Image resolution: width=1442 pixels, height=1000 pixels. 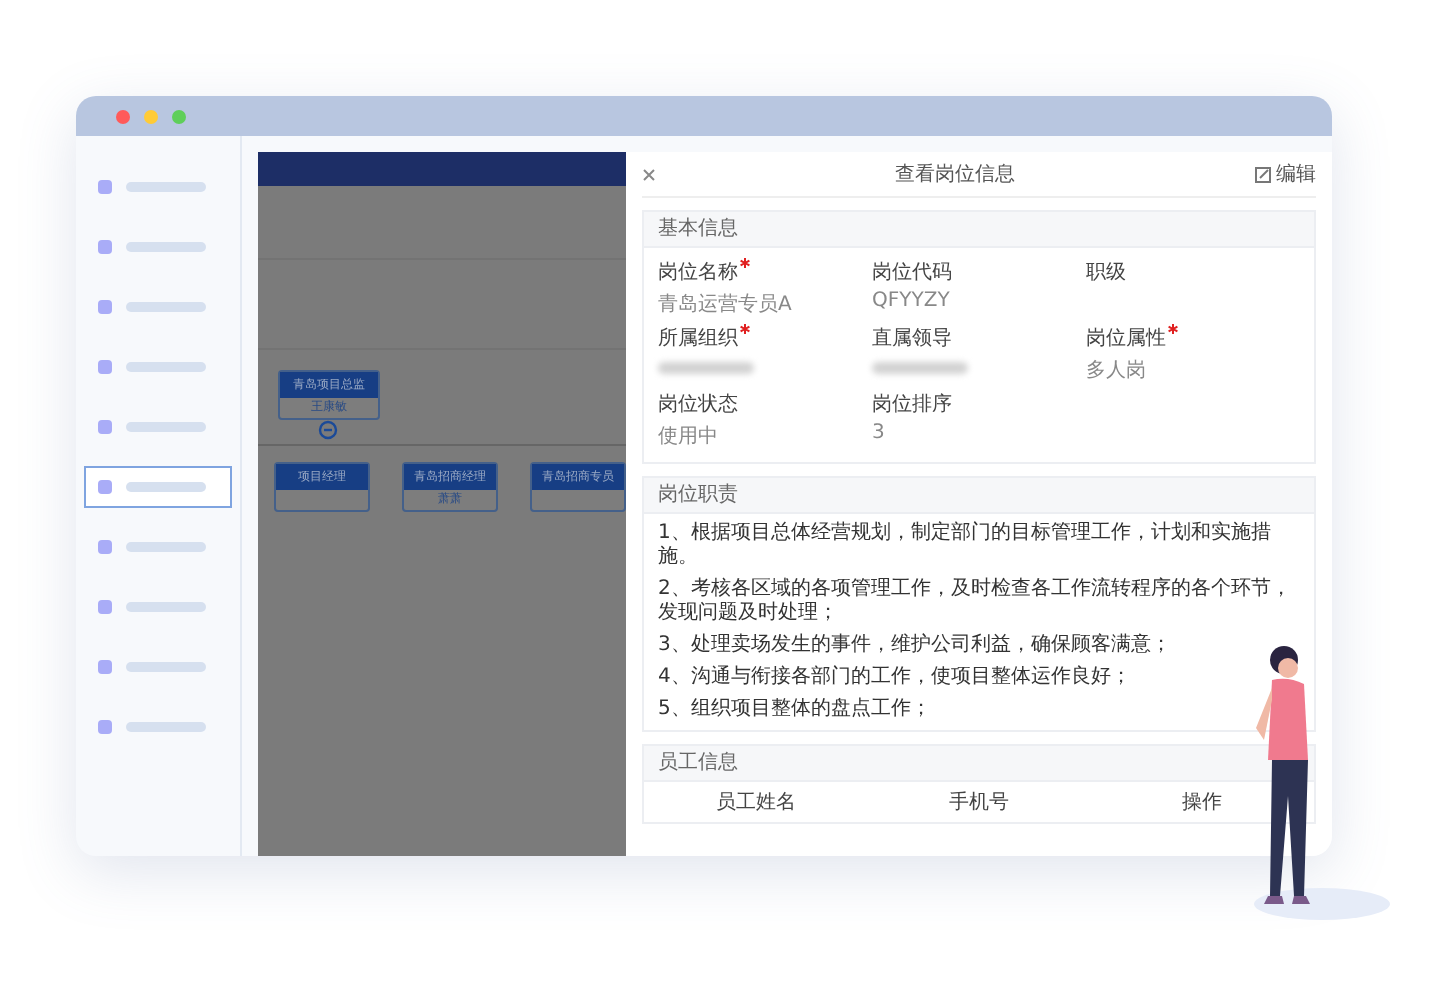 What do you see at coordinates (158, 487) in the screenshot?
I see `sidebar-item` at bounding box center [158, 487].